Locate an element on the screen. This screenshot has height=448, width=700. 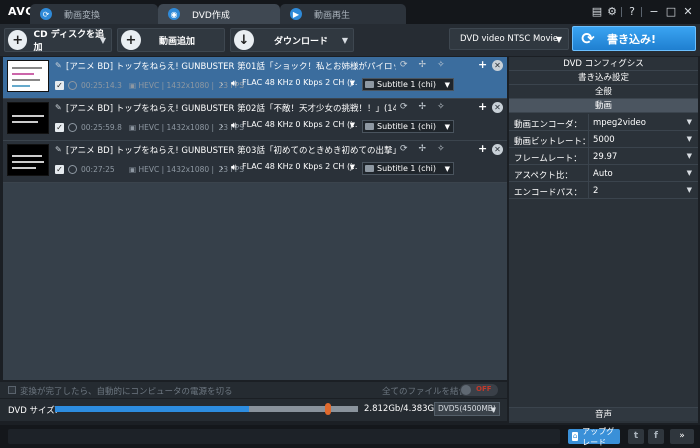
setting-value: mpeg2video is located at coordinates (619, 123).